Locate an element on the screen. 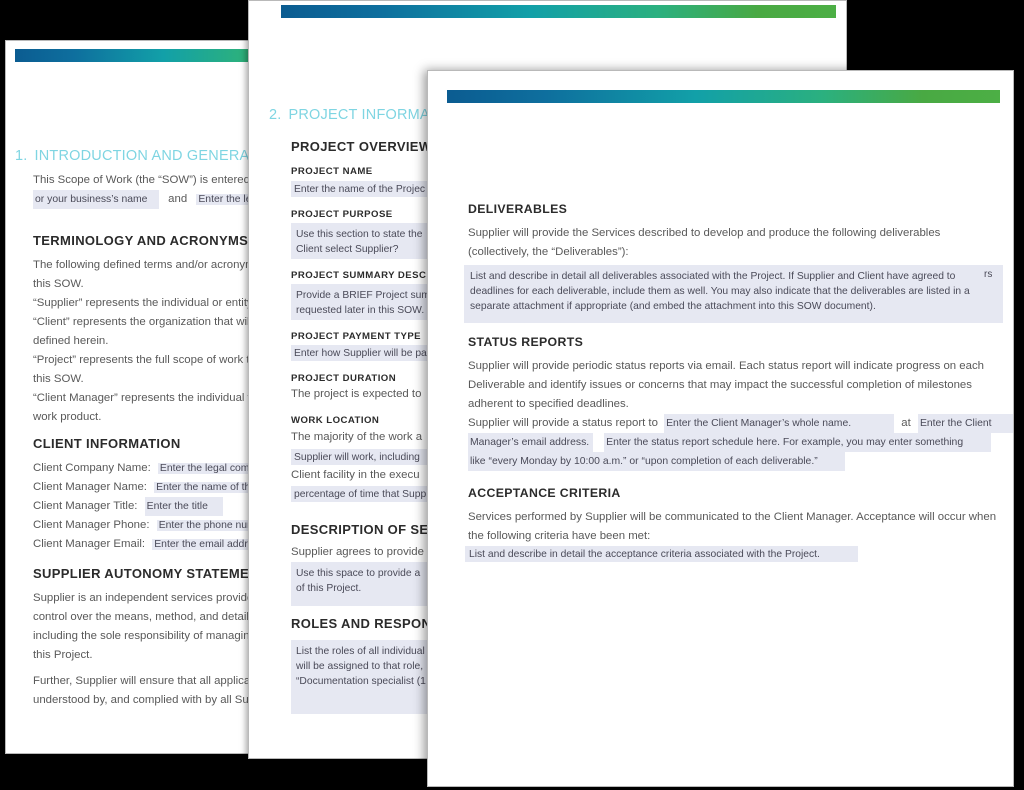 The width and height of the screenshot is (1024, 790). page-3-status-report-run-prefix: Supplier will provide a status report to is located at coordinates (563, 423).